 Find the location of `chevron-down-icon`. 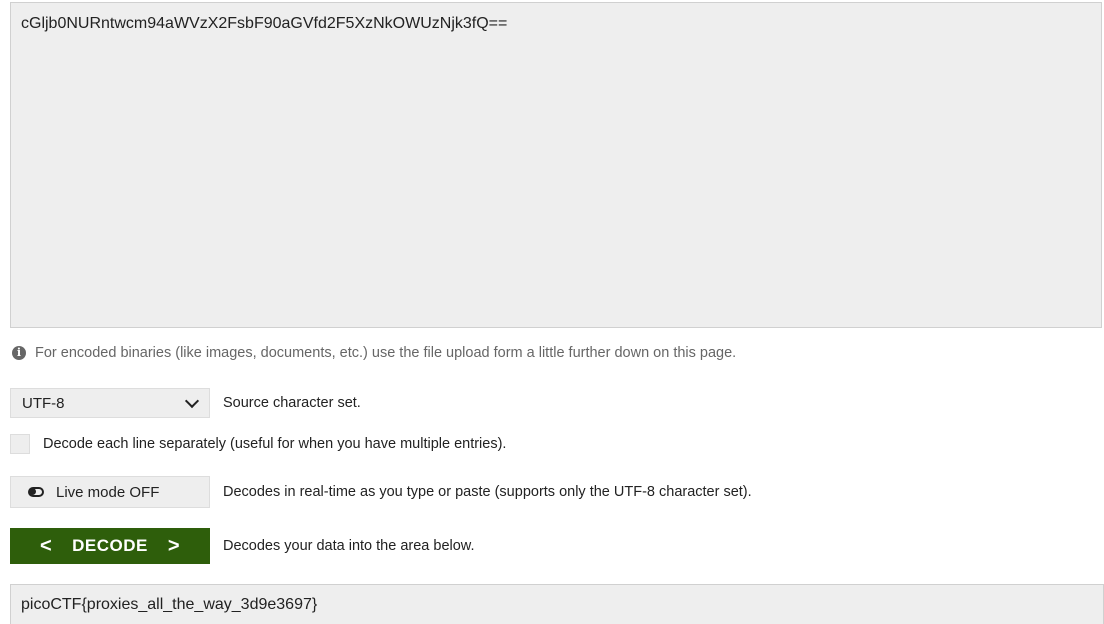

chevron-down-icon is located at coordinates (192, 400).